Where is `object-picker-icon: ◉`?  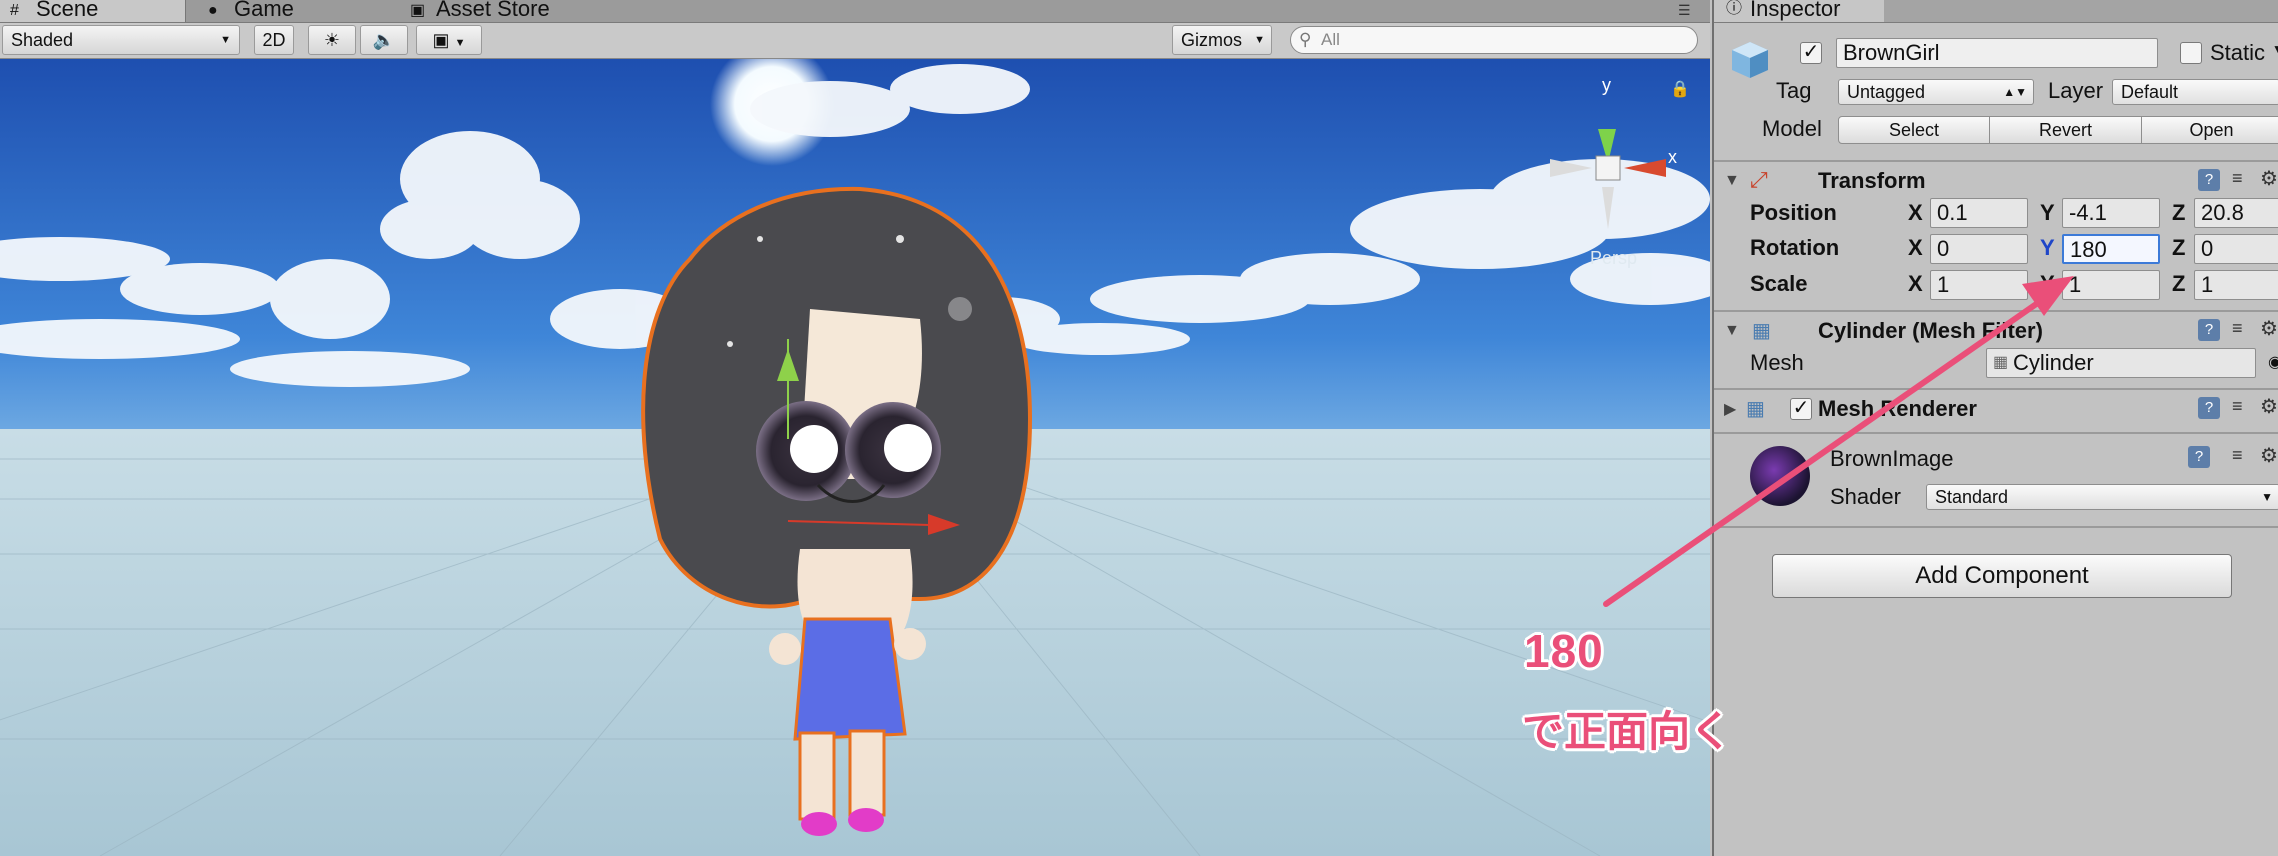
object-picker-icon: ◉ is located at coordinates (2273, 362).